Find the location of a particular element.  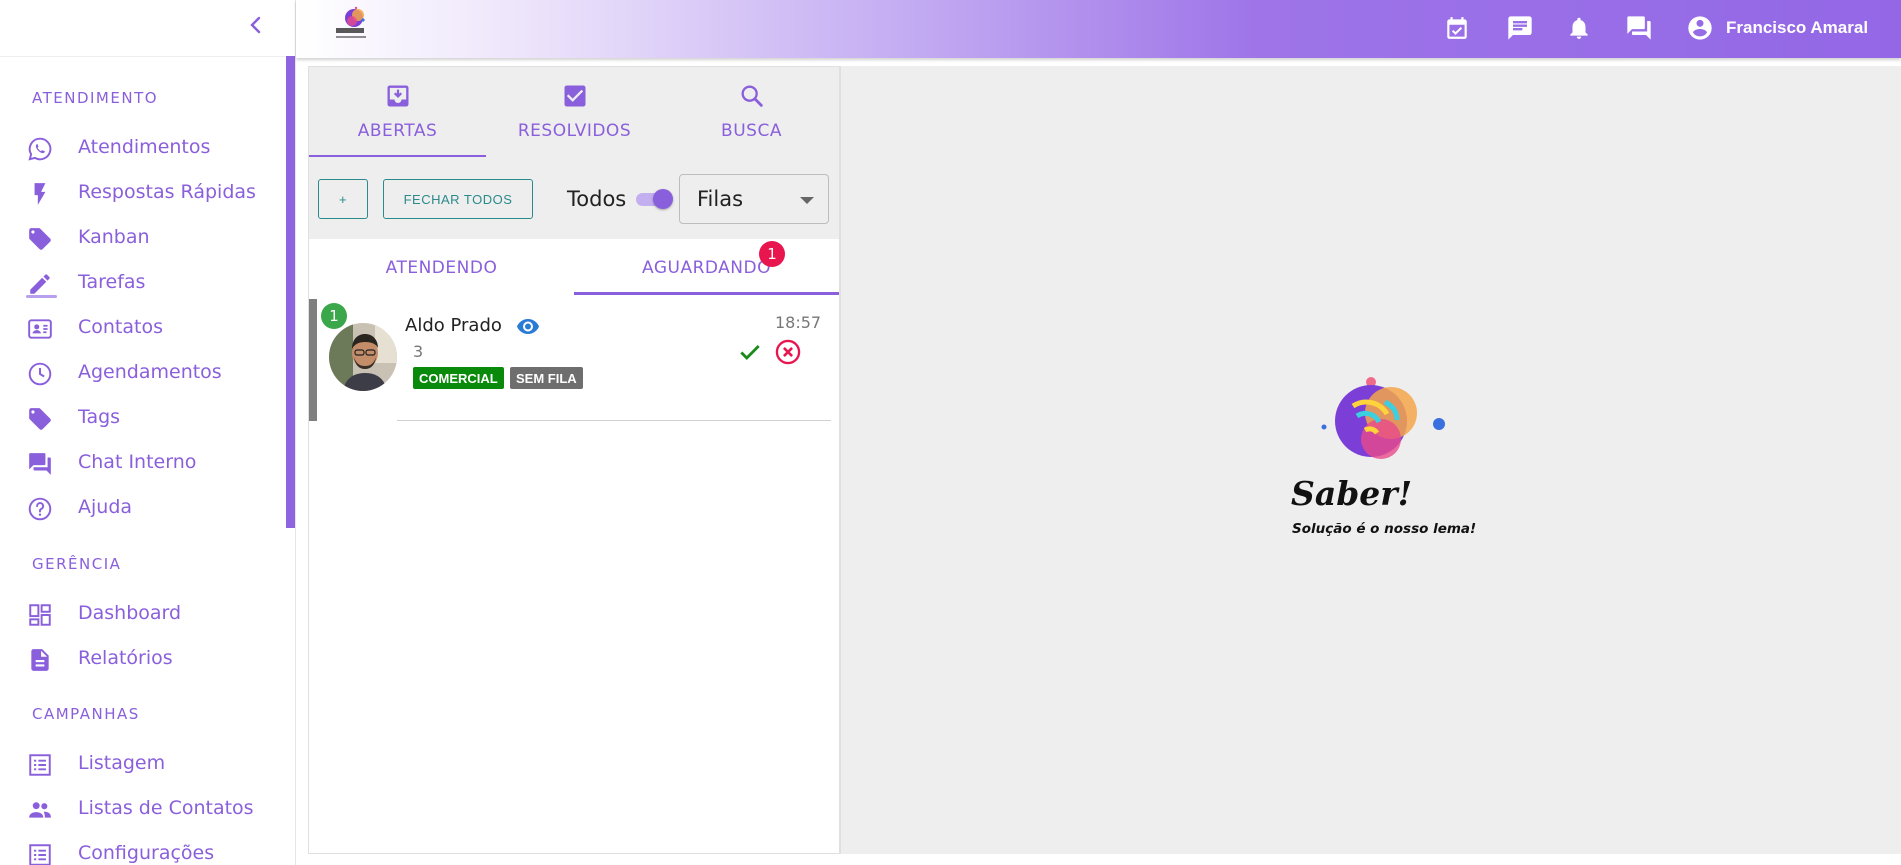

check-box-icon is located at coordinates (575, 96).